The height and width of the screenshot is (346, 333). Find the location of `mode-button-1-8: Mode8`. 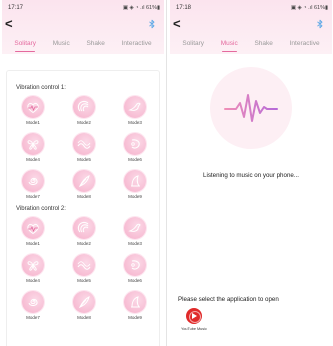

mode-button-1-8: Mode8 is located at coordinates (84, 186).